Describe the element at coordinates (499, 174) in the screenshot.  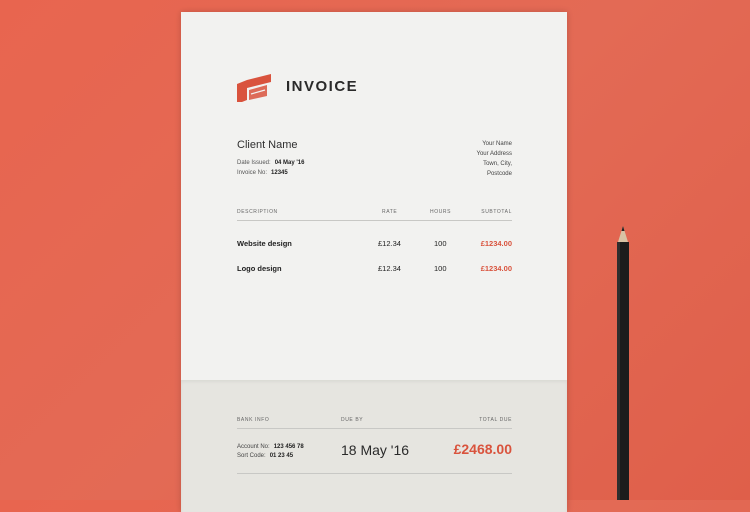
I see `sender-postcode: Postcode` at that location.